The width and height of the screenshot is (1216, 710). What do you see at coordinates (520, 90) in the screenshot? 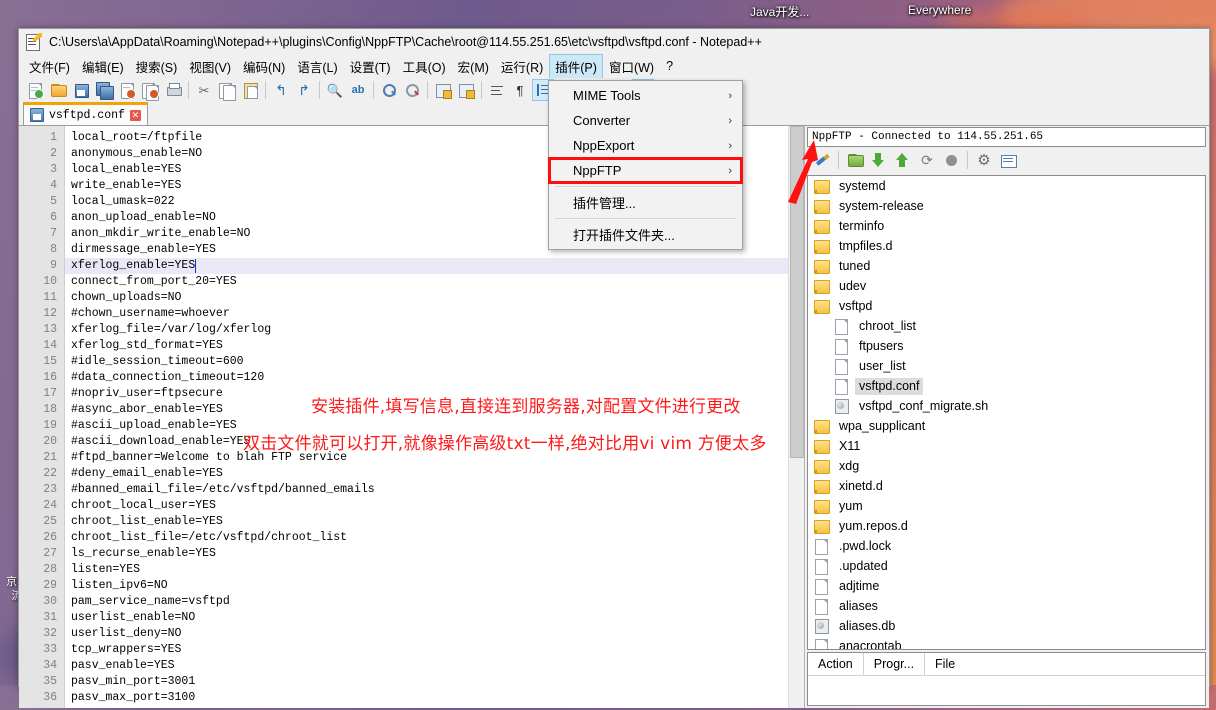
I see `show-all-characters-icon: ¶` at bounding box center [520, 90].